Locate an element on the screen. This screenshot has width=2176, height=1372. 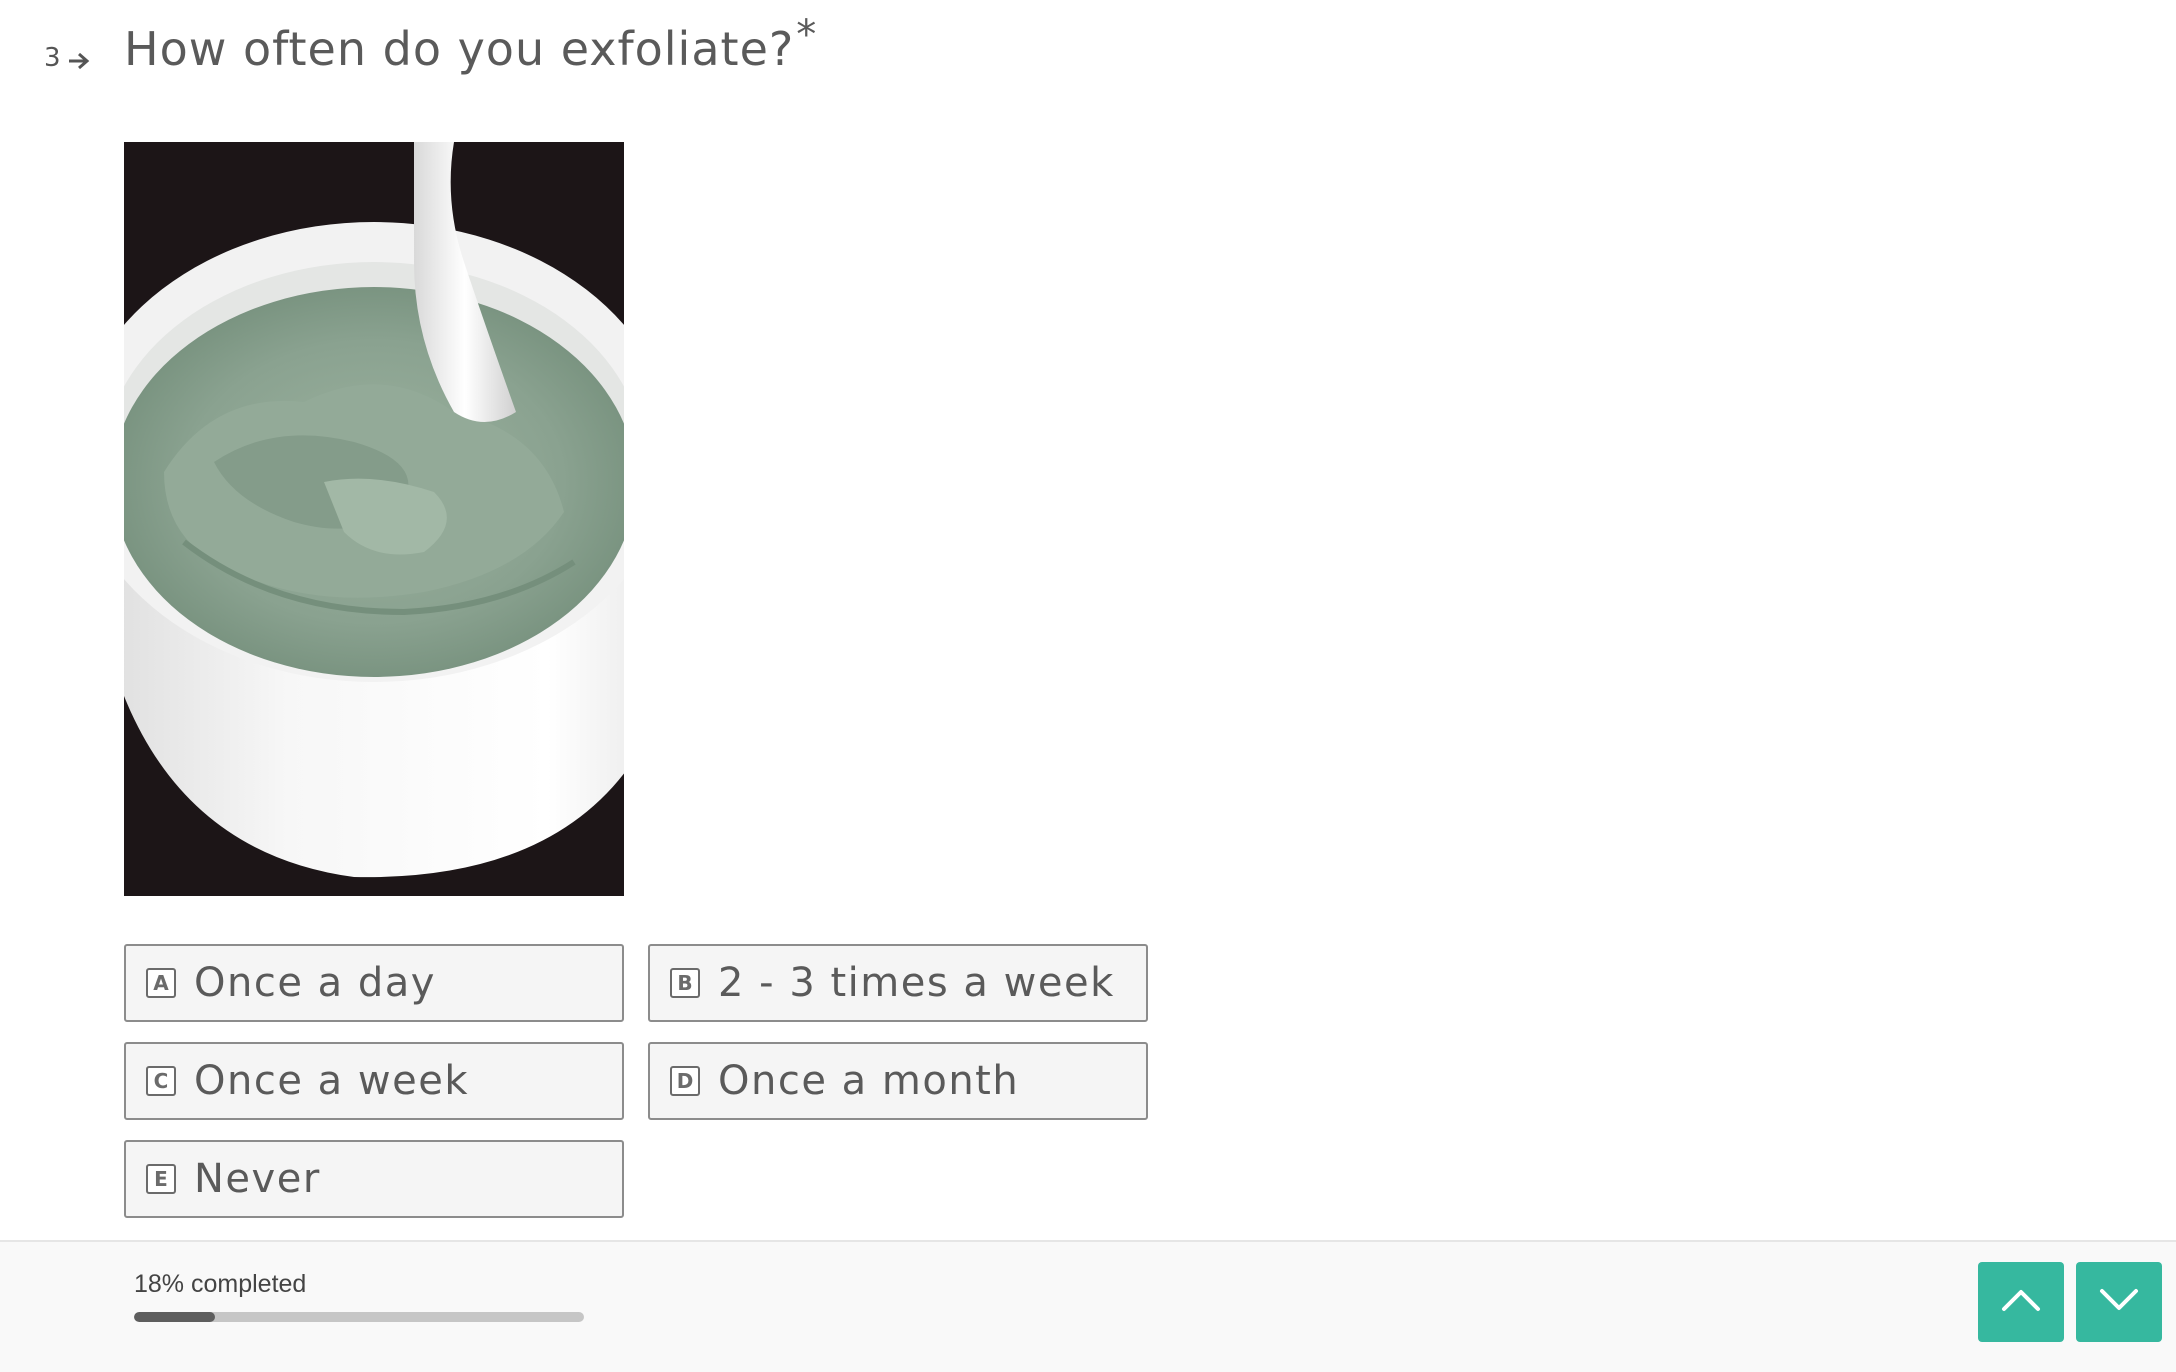
question-title-text: How often do you exfoliate? is located at coordinates (459, 49).